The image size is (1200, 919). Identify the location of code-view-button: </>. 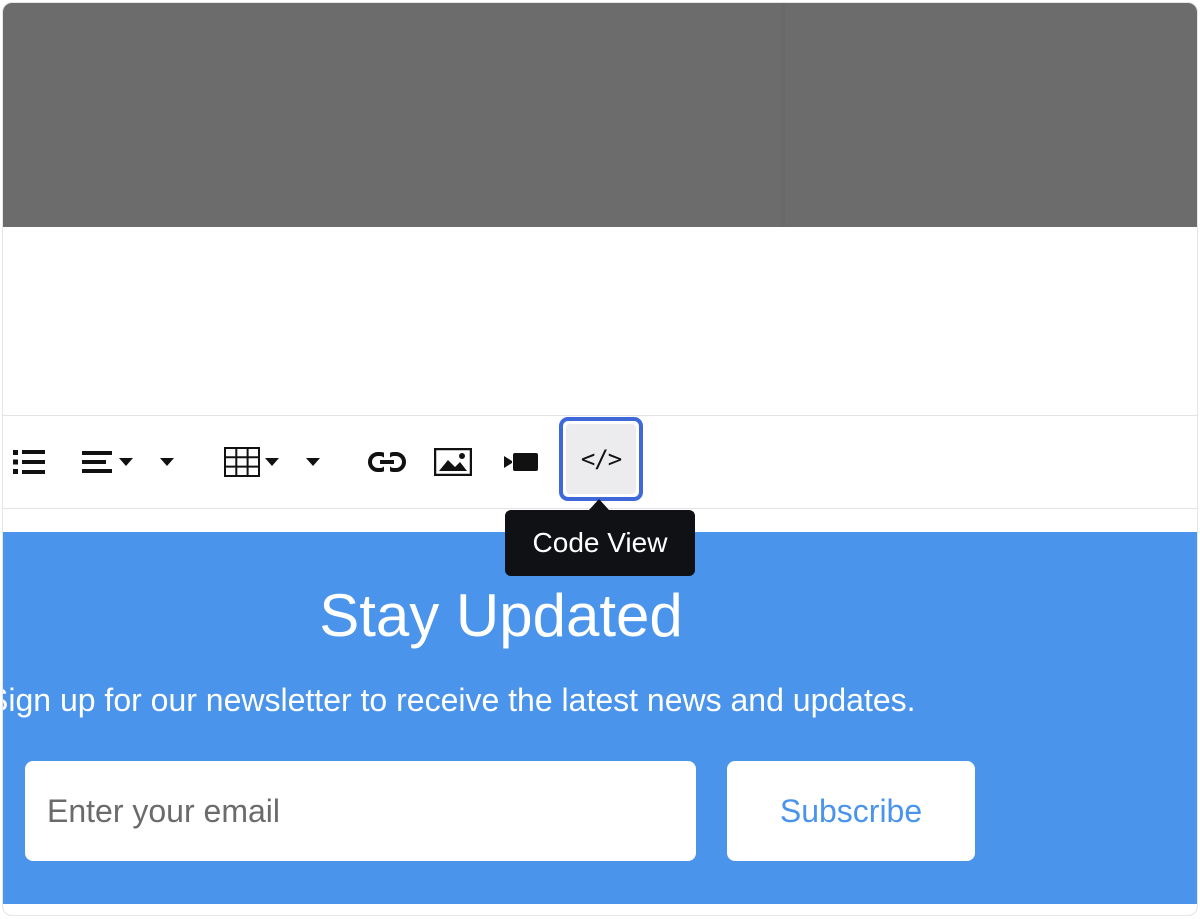
(601, 459).